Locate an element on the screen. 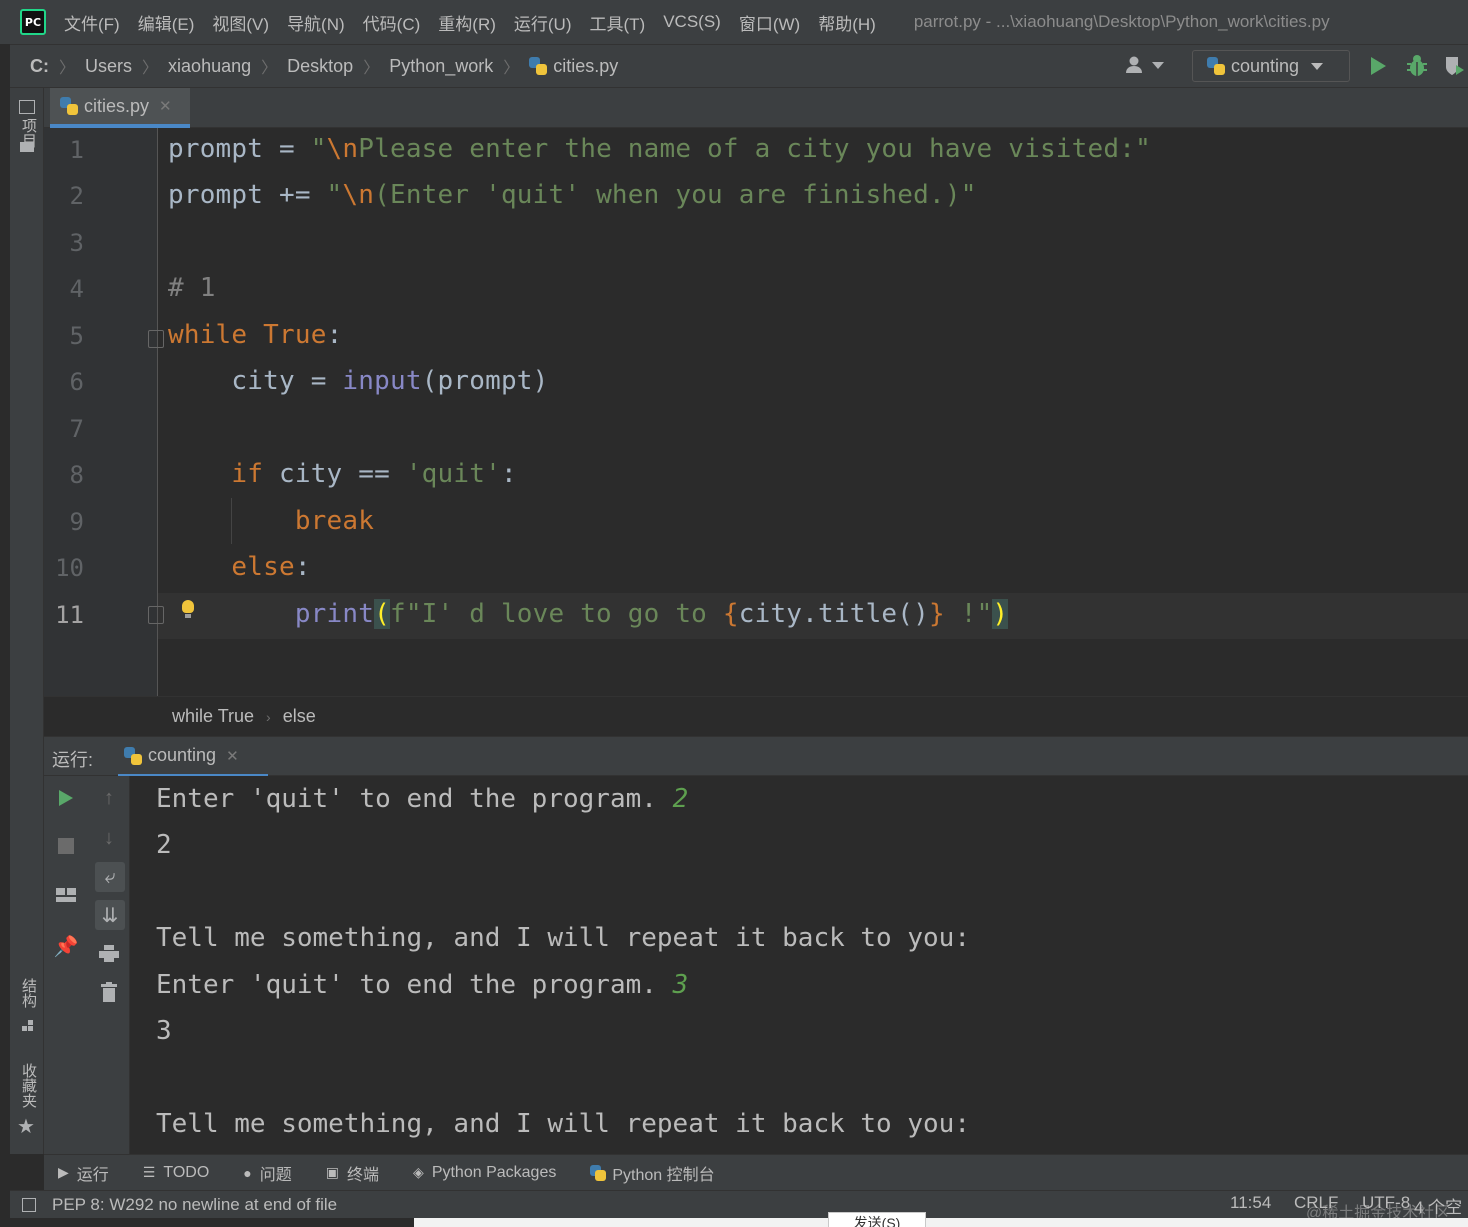 The image size is (1468, 1227). breadcrumb-users: Users is located at coordinates (108, 66).